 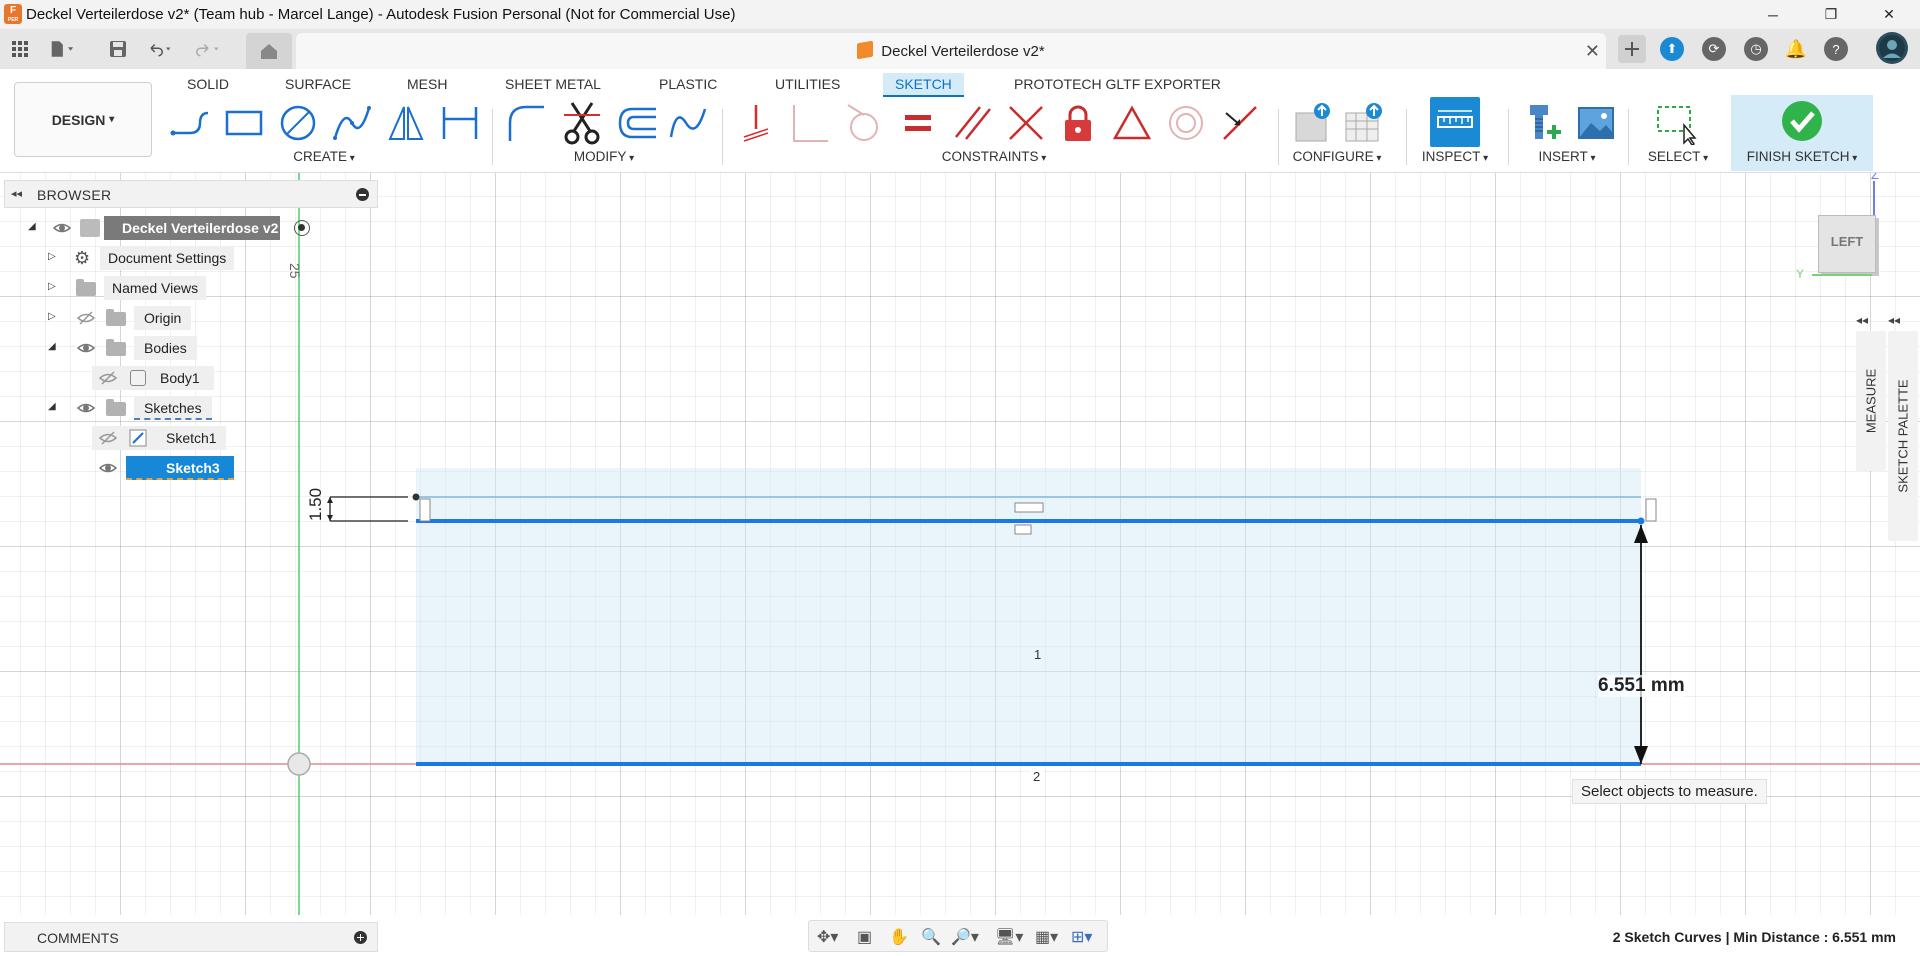 I want to click on coincident-constraint-icon, so click(x=810, y=123).